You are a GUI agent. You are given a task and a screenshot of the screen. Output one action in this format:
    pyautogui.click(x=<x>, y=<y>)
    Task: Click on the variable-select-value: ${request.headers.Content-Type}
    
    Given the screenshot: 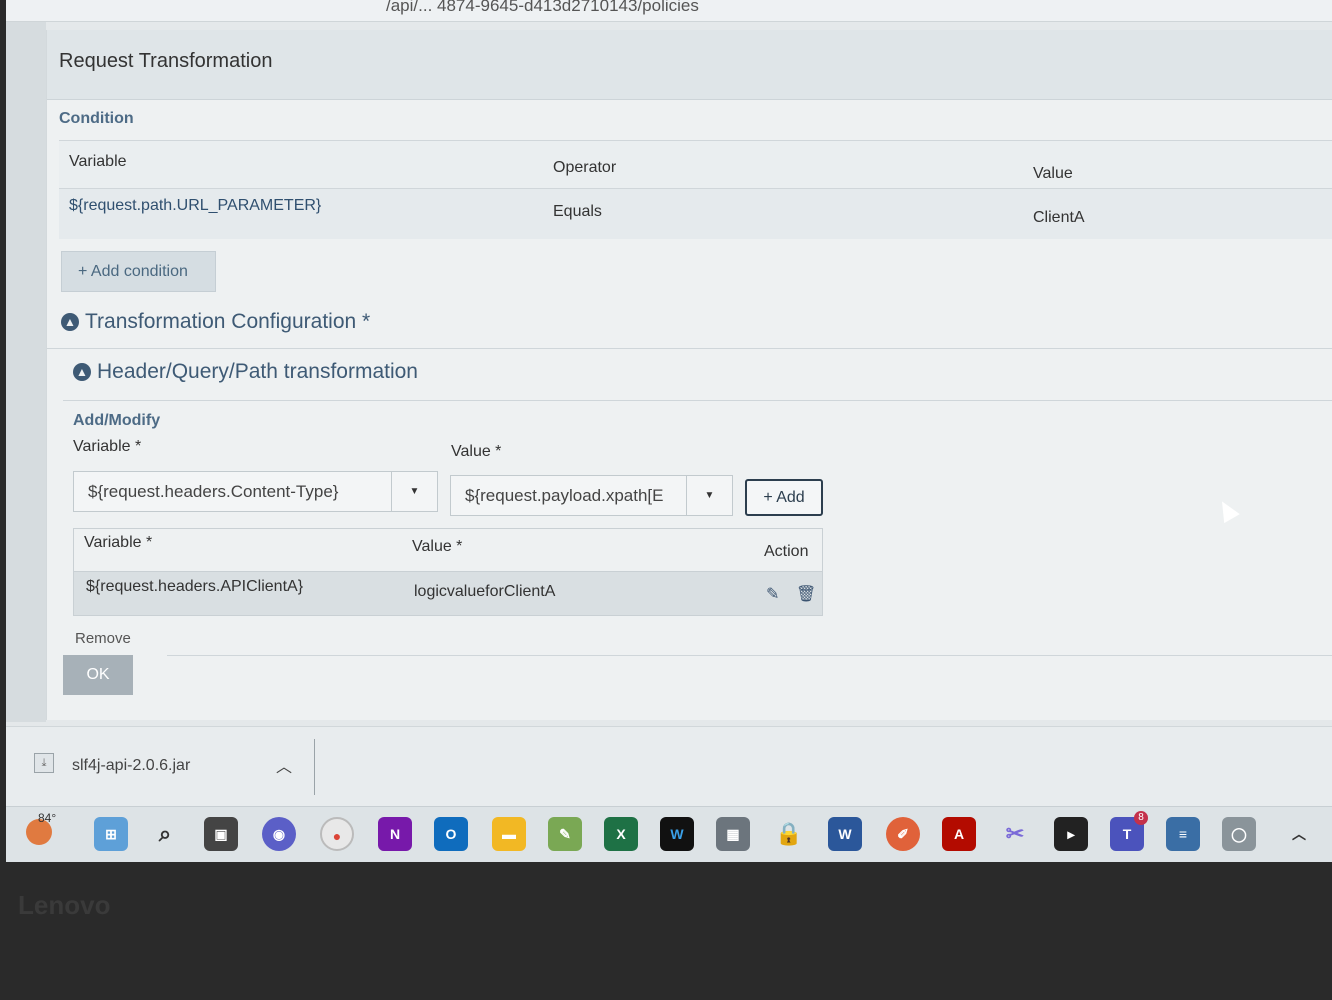 What is the action you would take?
    pyautogui.click(x=213, y=491)
    